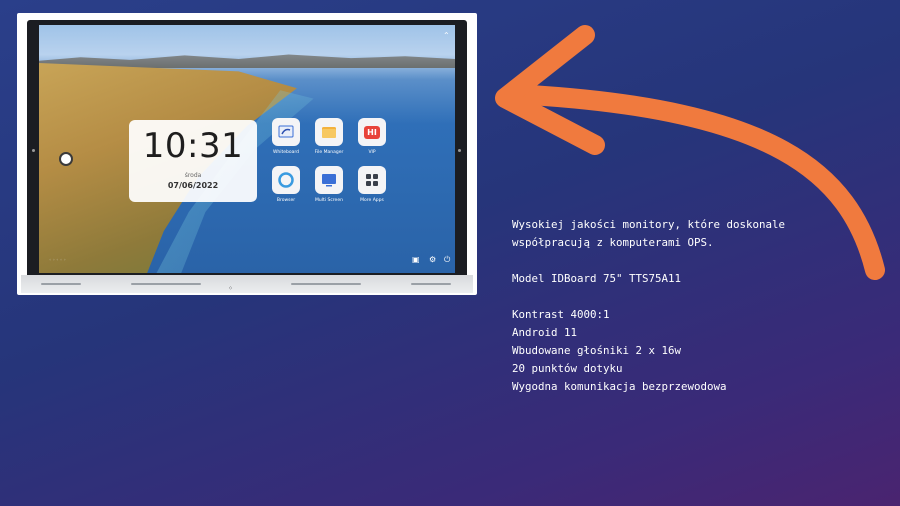 This screenshot has height=506, width=900. What do you see at coordinates (247, 284) in the screenshot?
I see `monitor-bottom-panel: ◇` at bounding box center [247, 284].